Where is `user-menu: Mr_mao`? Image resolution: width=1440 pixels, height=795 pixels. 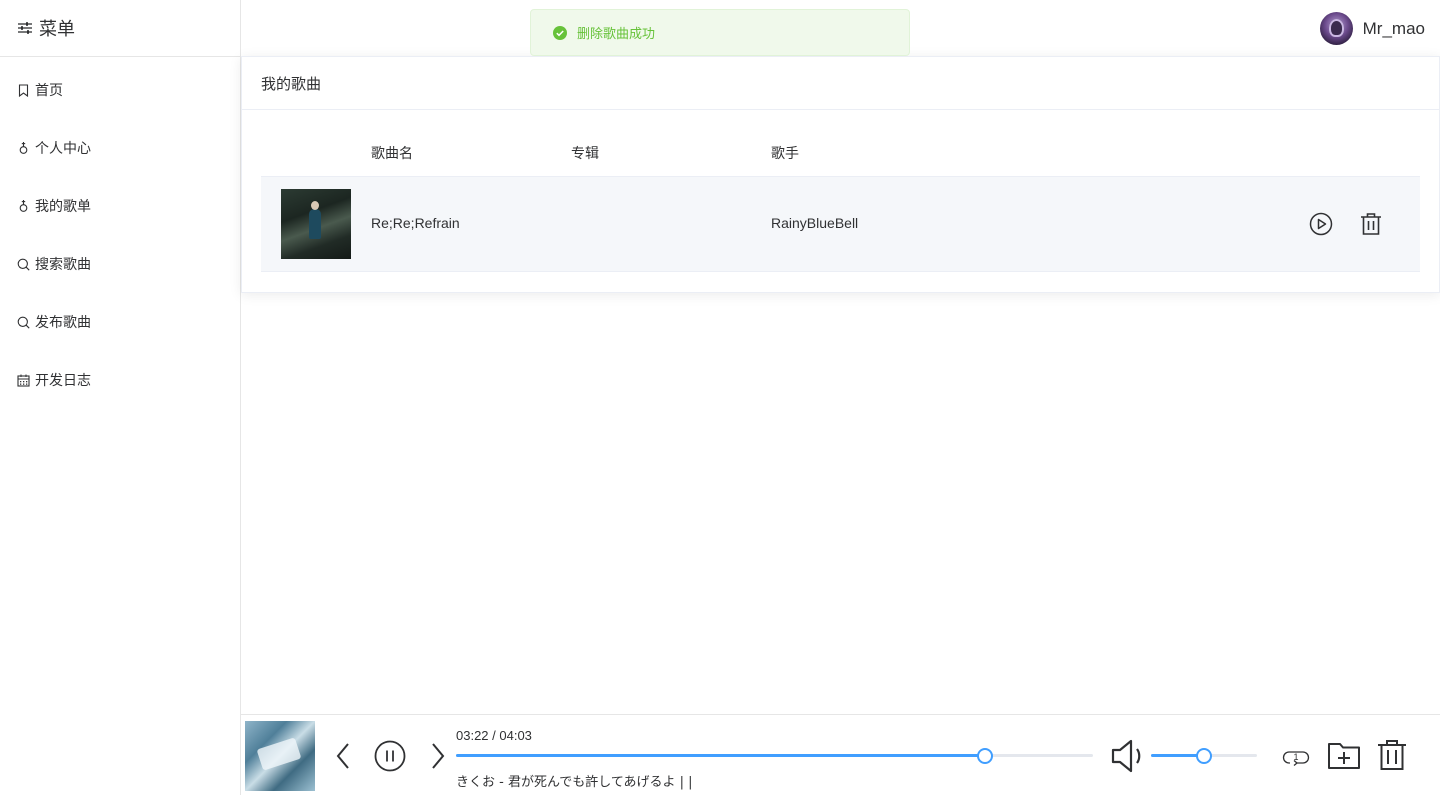
user-menu: Mr_mao is located at coordinates (1372, 28).